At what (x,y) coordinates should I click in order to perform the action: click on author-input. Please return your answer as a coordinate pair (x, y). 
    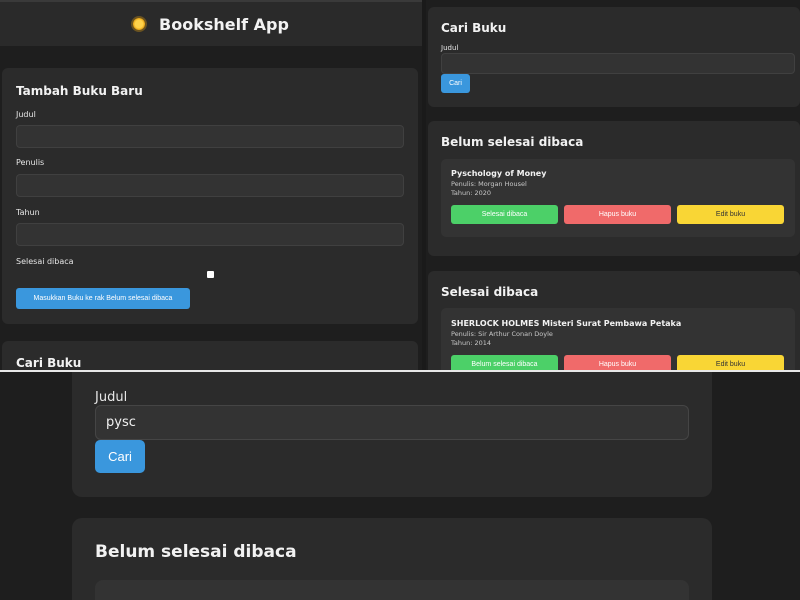
    Looking at the image, I should click on (210, 185).